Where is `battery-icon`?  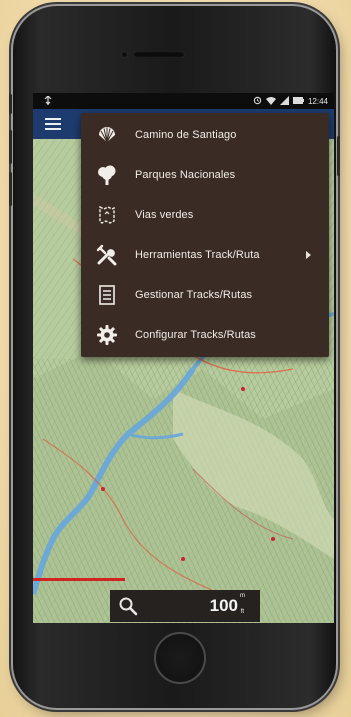 battery-icon is located at coordinates (298, 101).